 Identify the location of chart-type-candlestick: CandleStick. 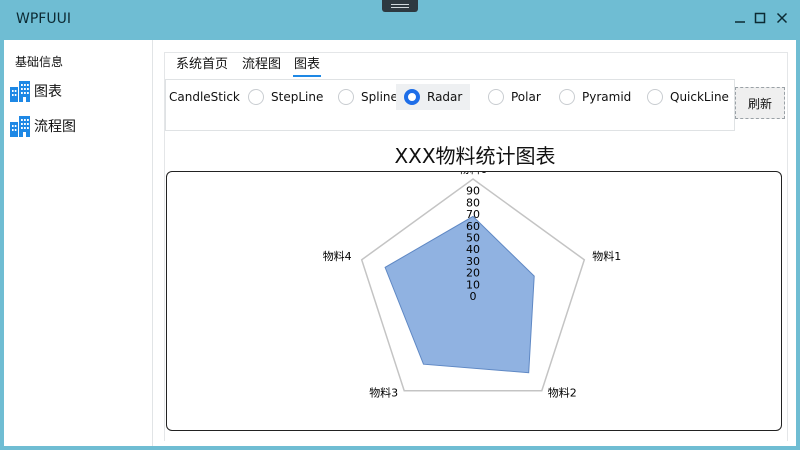
(204, 97).